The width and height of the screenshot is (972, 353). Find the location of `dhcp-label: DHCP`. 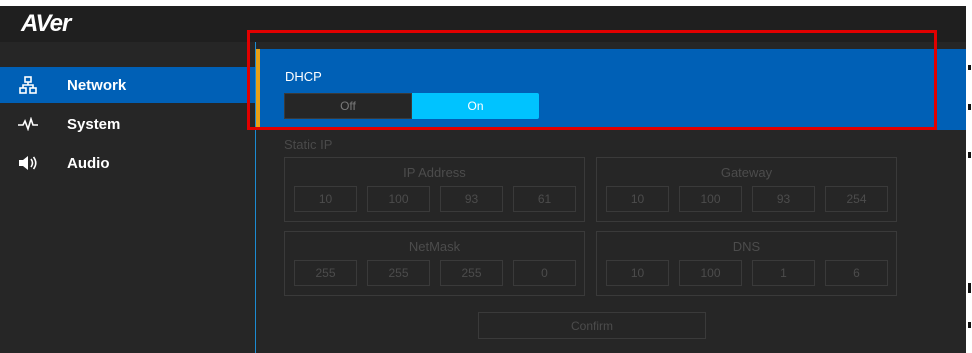

dhcp-label: DHCP is located at coordinates (303, 76).